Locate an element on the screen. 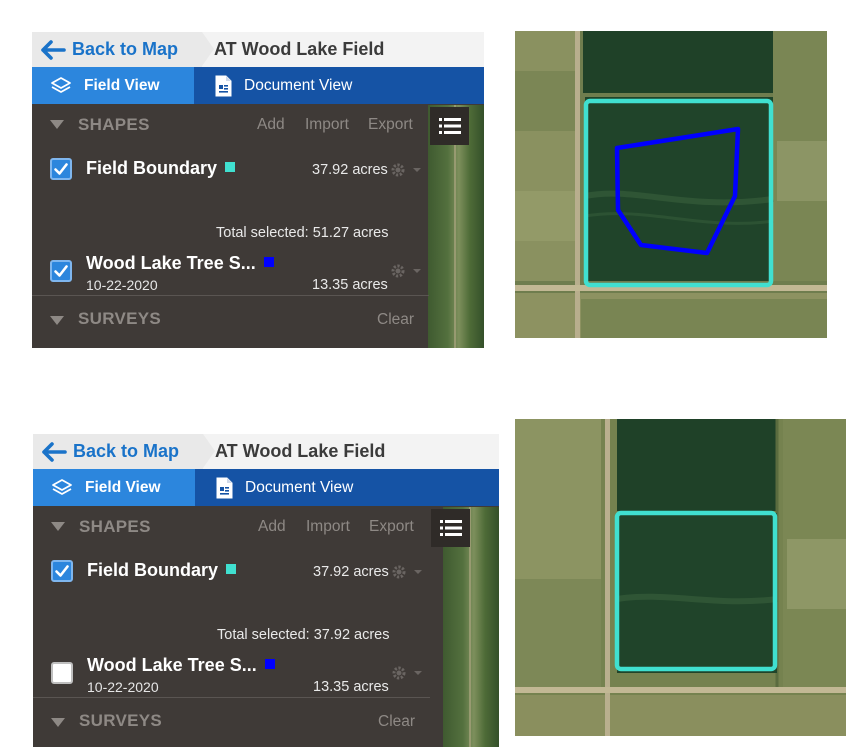  total-selected: Total selected: 37.92 acres is located at coordinates (303, 635).